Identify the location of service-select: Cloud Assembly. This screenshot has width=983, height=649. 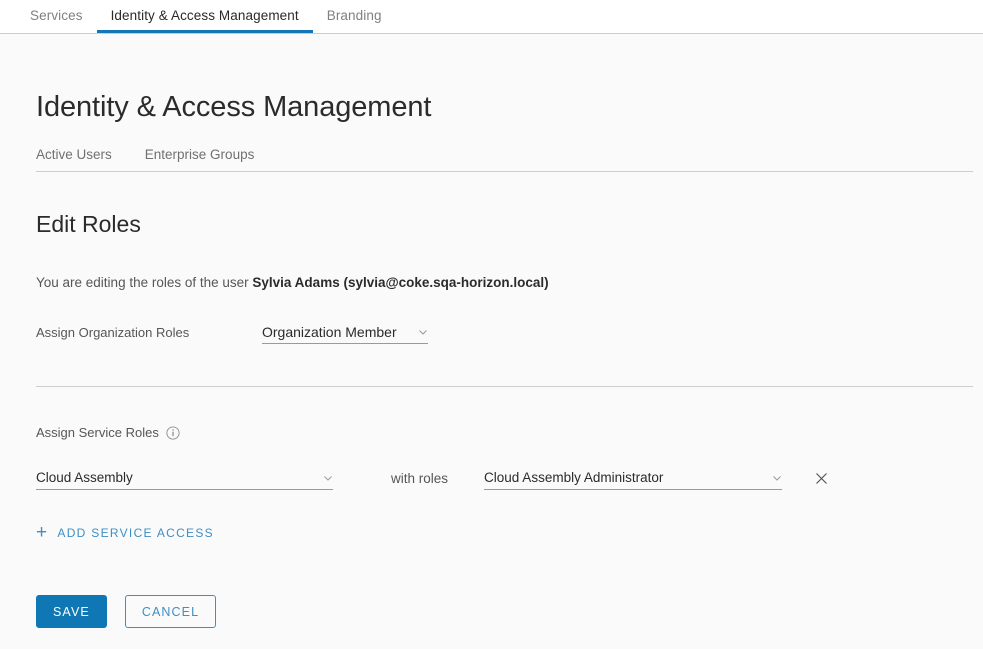
(184, 478).